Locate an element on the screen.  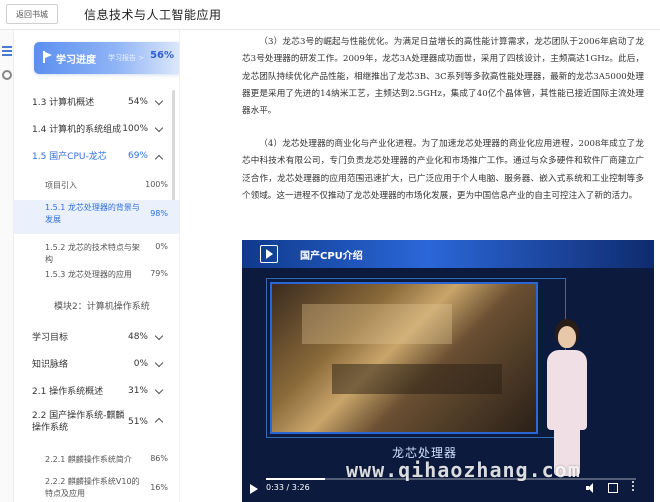
toc-item-label: 模块2：计算机操作系统 is located at coordinates (102, 307).